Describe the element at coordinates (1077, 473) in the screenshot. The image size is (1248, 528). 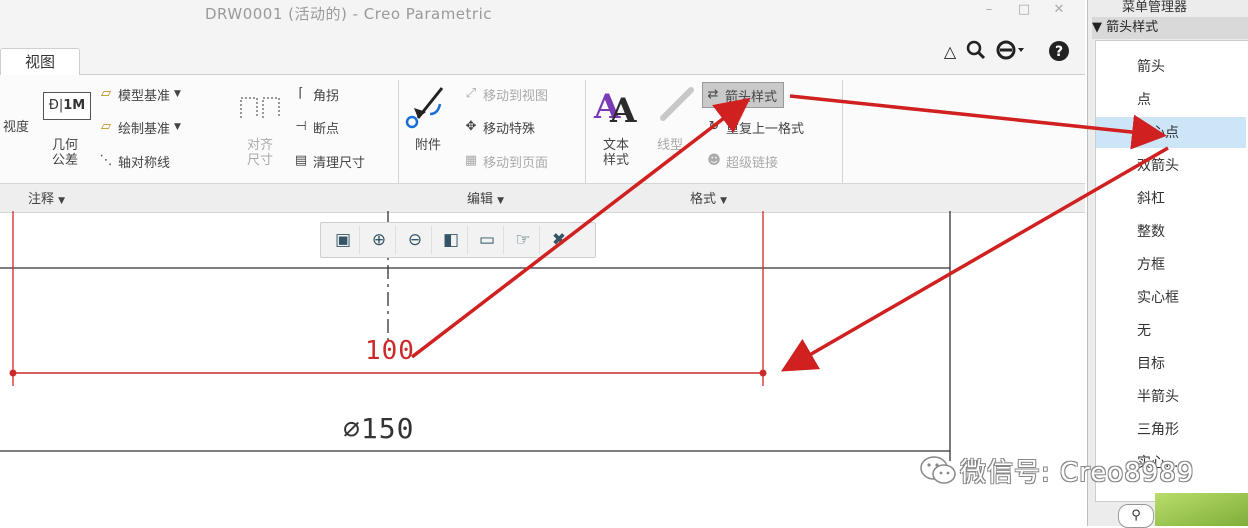
I see `watermark-text: 微信号: Creo8989` at that location.